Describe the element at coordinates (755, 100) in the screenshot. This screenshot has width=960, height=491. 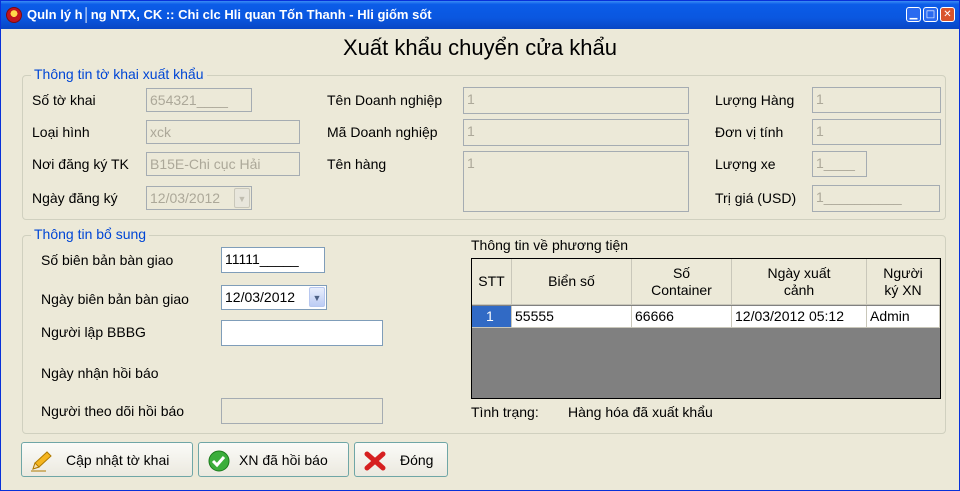
I see `luong-hang-label: Lượng Hàng` at that location.